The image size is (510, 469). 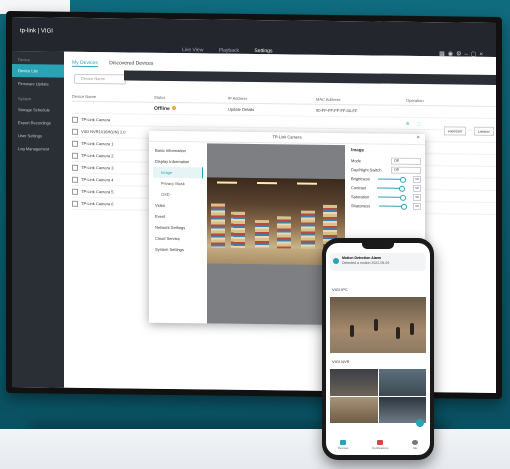 What do you see at coordinates (178, 184) in the screenshot?
I see `menu-privacy-mask: Privacy Mask` at bounding box center [178, 184].